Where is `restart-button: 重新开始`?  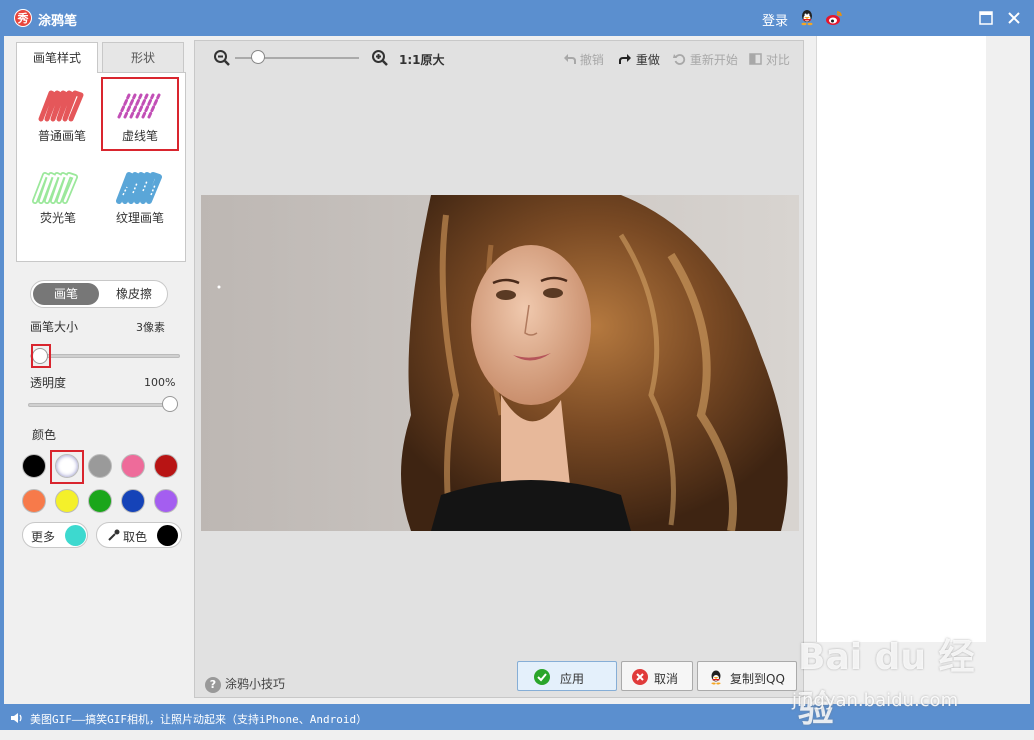 restart-button: 重新开始 is located at coordinates (705, 59).